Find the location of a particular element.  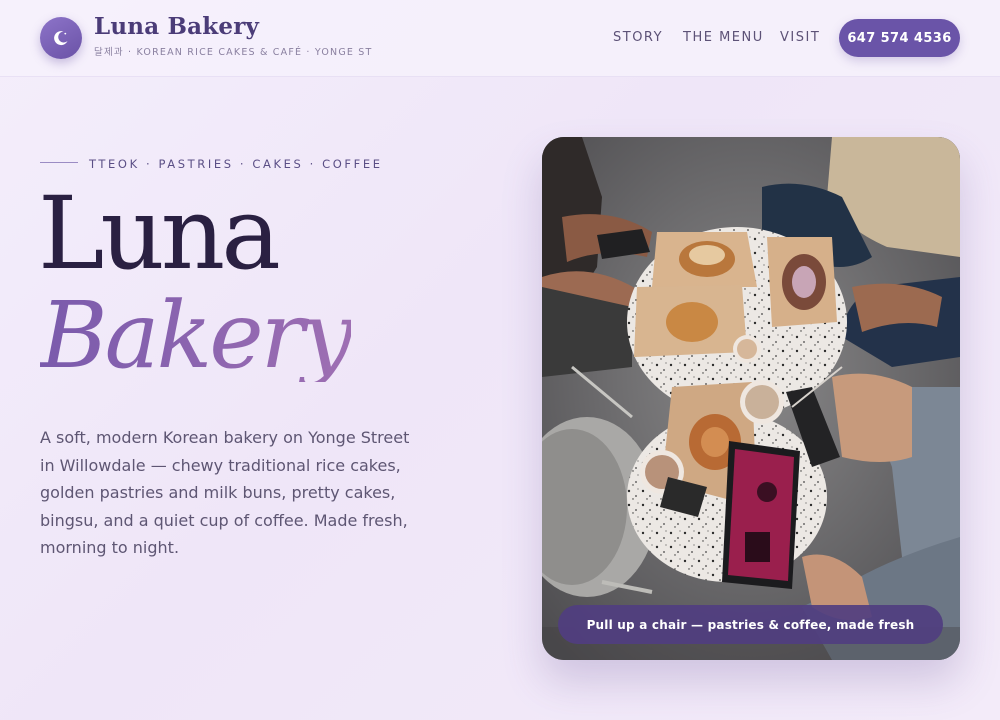

logo-badge is located at coordinates (61, 38).